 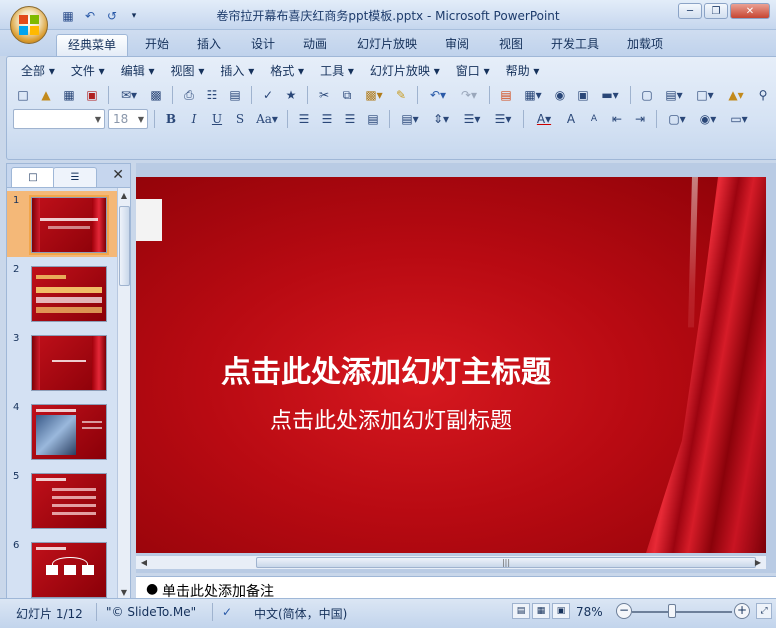 What do you see at coordinates (441, 119) in the screenshot?
I see `line-spacing-icon: ⇕▾` at bounding box center [441, 119].